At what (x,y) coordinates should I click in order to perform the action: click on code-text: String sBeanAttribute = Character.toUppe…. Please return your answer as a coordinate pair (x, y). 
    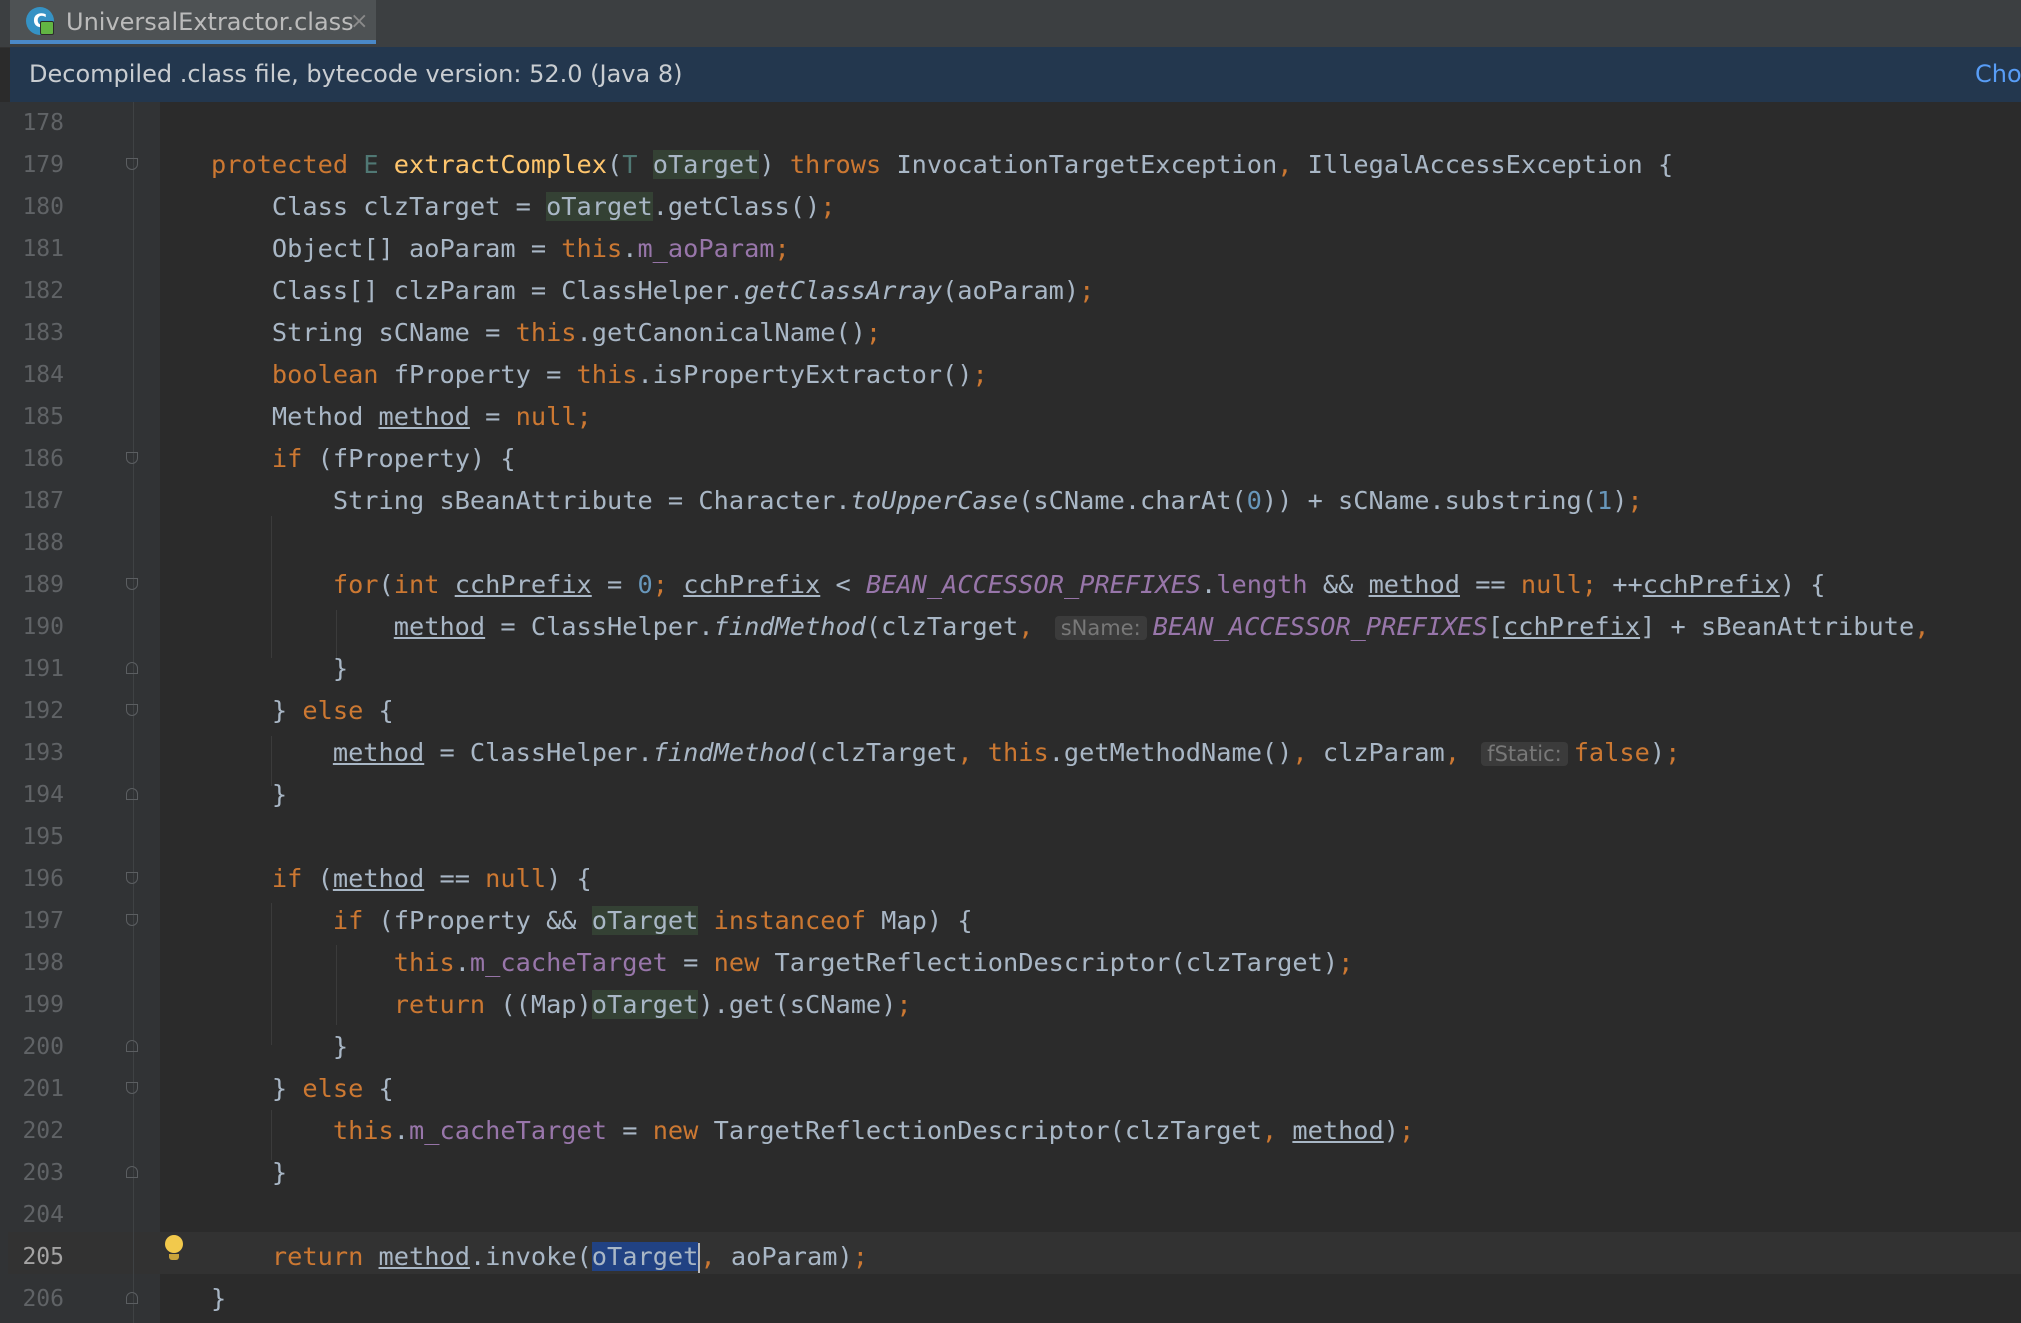
    Looking at the image, I should click on (927, 501).